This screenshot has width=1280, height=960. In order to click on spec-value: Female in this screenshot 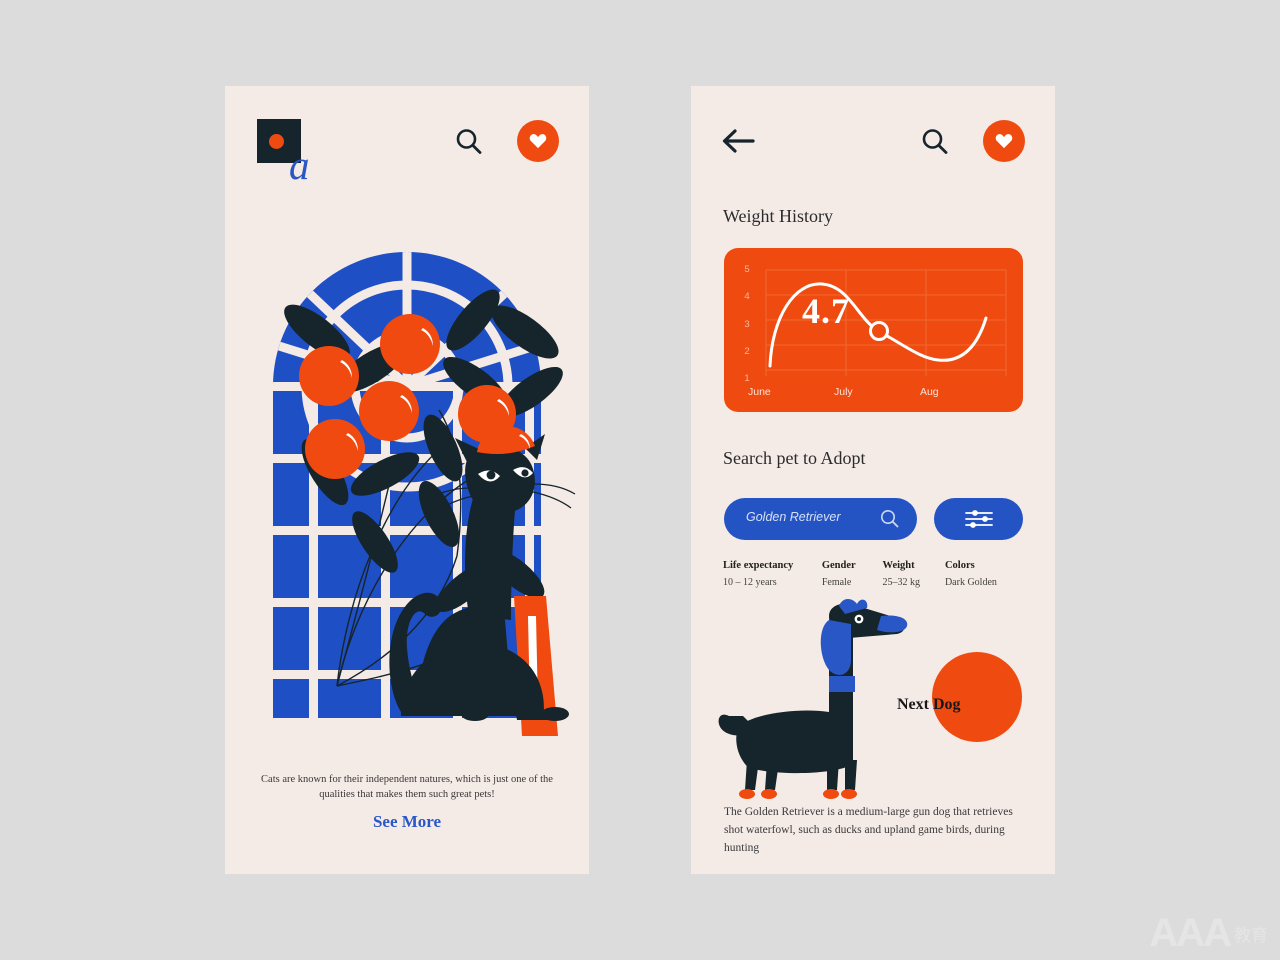, I will do `click(836, 582)`.